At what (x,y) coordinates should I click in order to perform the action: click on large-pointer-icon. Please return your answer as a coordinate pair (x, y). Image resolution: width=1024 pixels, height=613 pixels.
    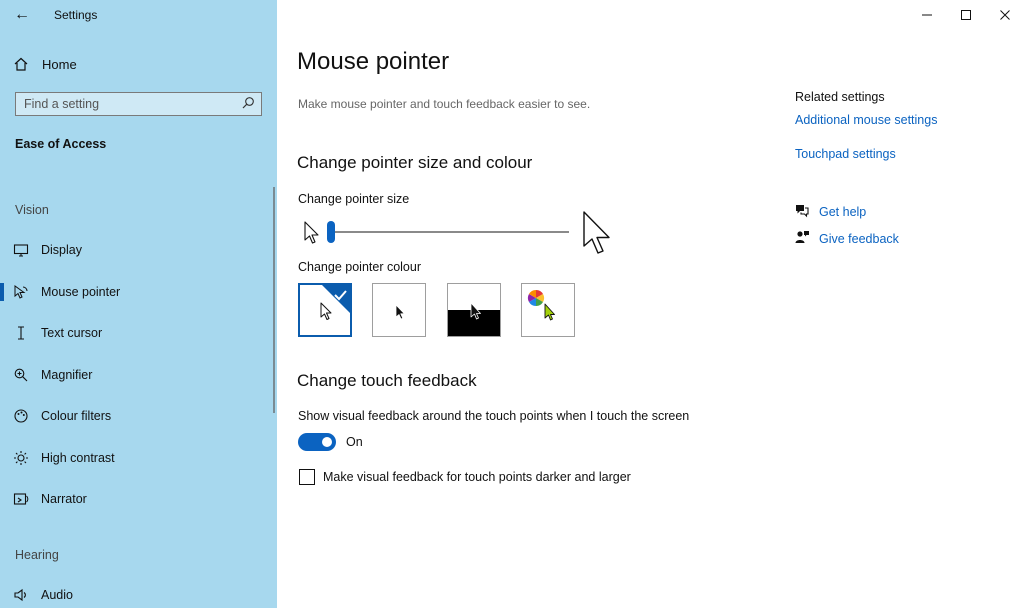
    Looking at the image, I should click on (597, 235).